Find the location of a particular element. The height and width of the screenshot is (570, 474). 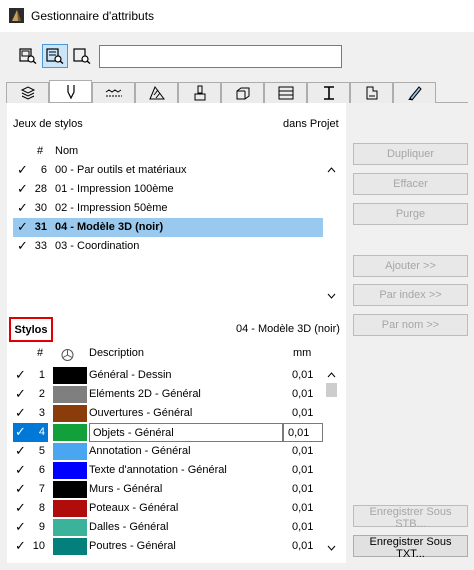

pen-row: ✓ 9 Dalles - Général 0,01 is located at coordinates (168, 527).